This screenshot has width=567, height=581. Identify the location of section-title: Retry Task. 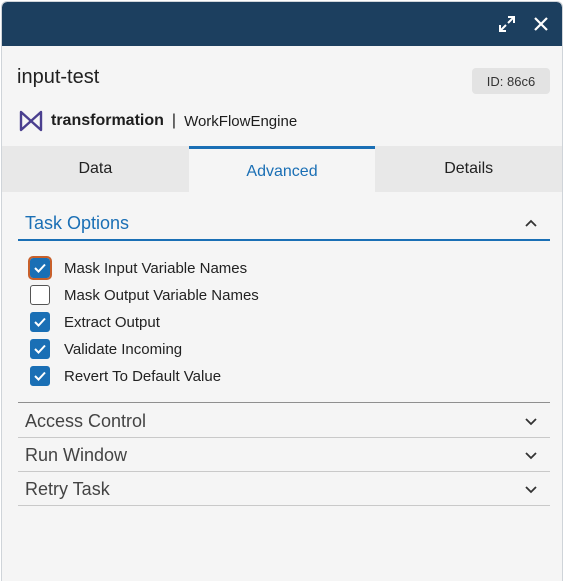
(67, 488).